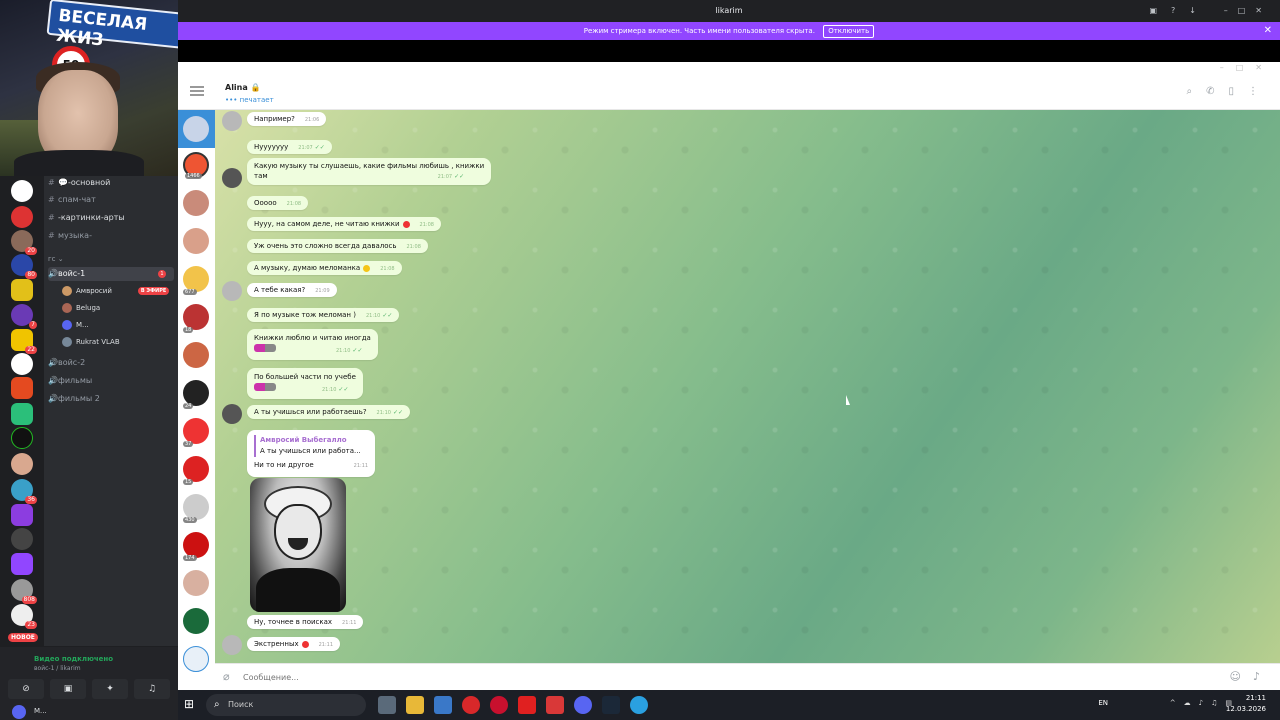 The height and width of the screenshot is (720, 1280). What do you see at coordinates (197, 91) in the screenshot?
I see `menu-icon` at bounding box center [197, 91].